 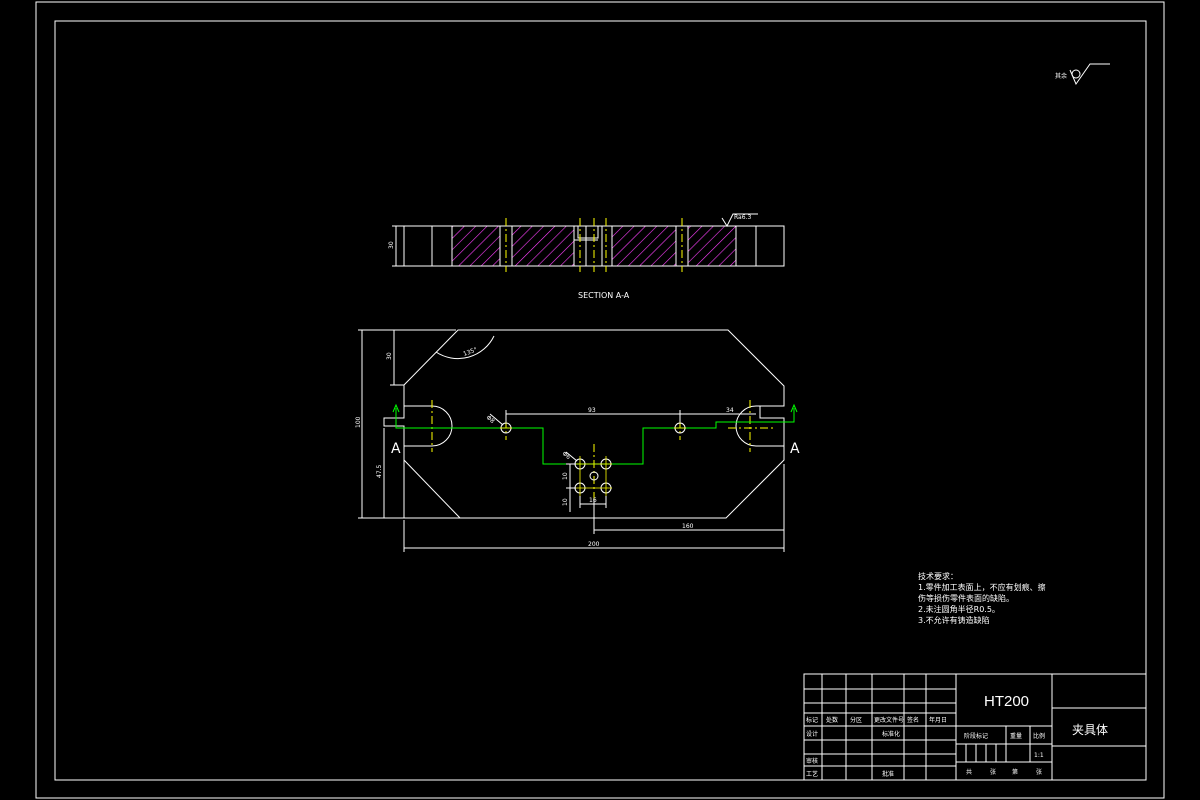 What do you see at coordinates (595, 436) in the screenshot?
I see `section-cut-line` at bounding box center [595, 436].